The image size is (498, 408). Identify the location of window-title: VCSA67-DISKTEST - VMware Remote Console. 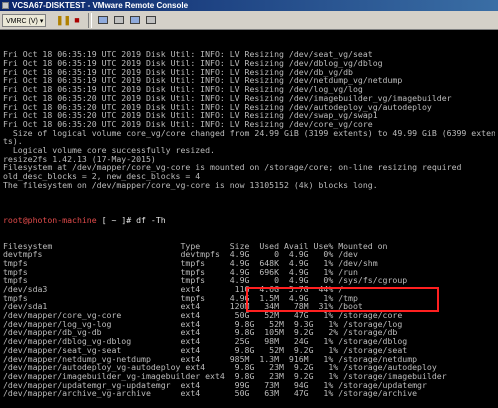
(100, 5).